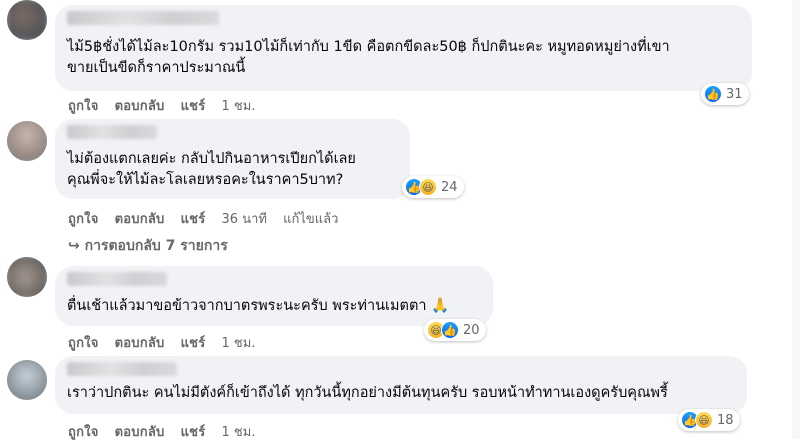  What do you see at coordinates (209, 218) in the screenshot?
I see `comment-actions: ถูกใจ ตอบกลับ แชร์ 36 นาที แก้ไขแล้ว` at bounding box center [209, 218].